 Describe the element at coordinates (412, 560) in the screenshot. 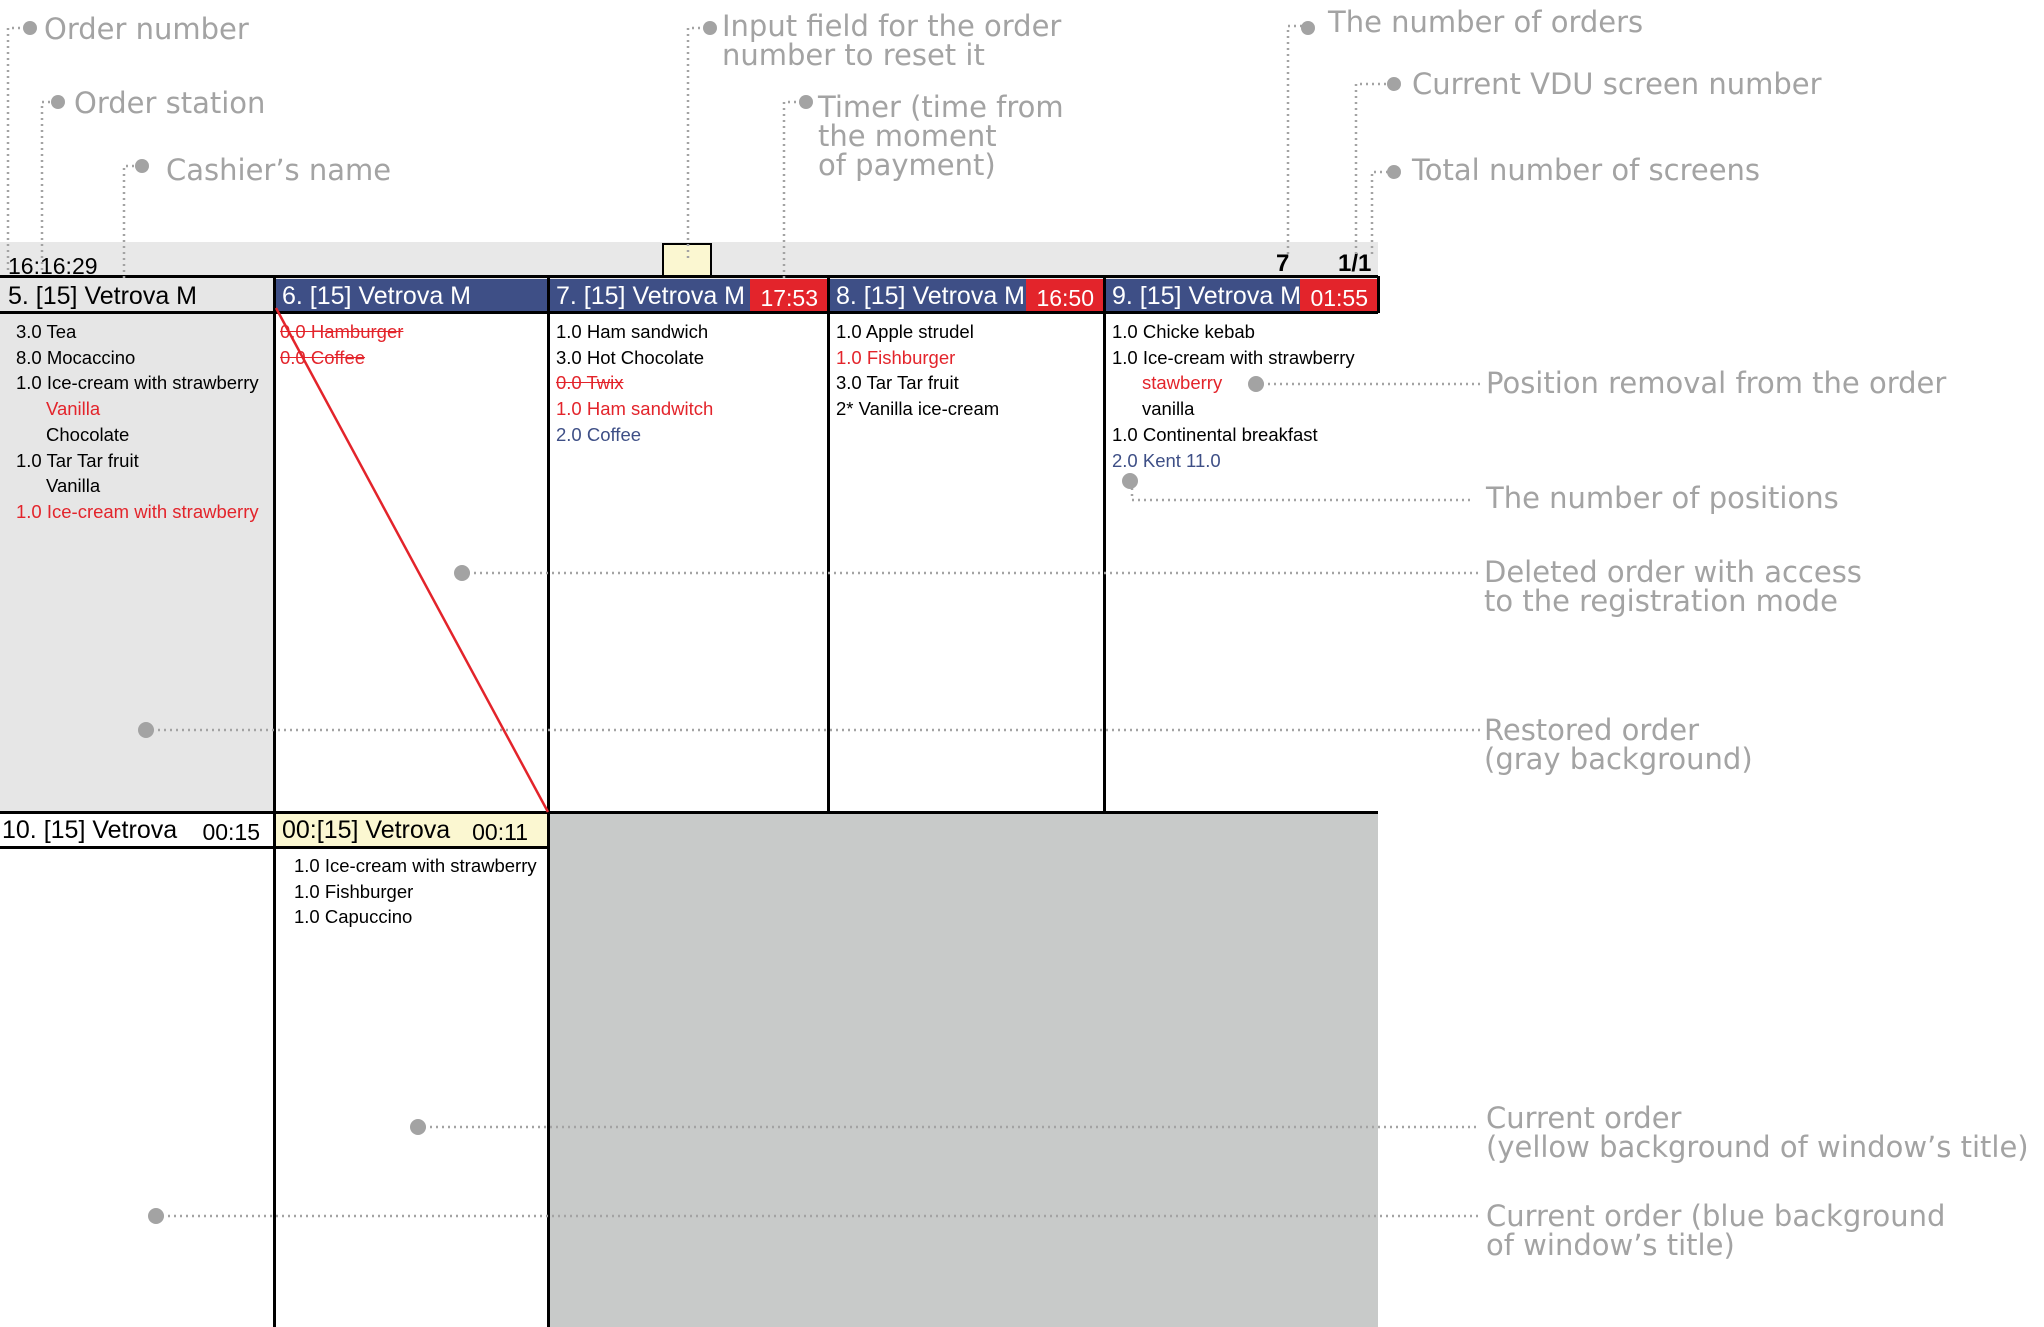

I see `deleted-order-strike-line` at that location.